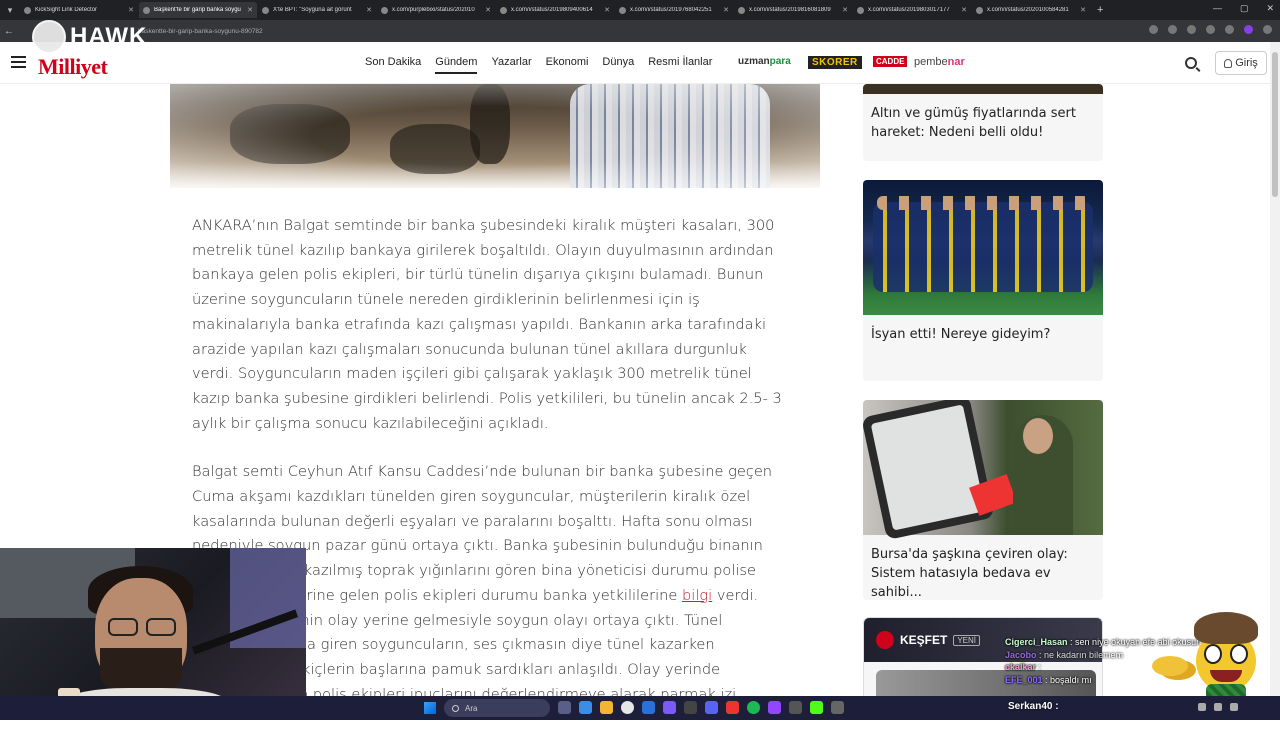 The height and width of the screenshot is (731, 1280). What do you see at coordinates (1100, 10) in the screenshot?
I see `new-tab-button: +` at bounding box center [1100, 10].